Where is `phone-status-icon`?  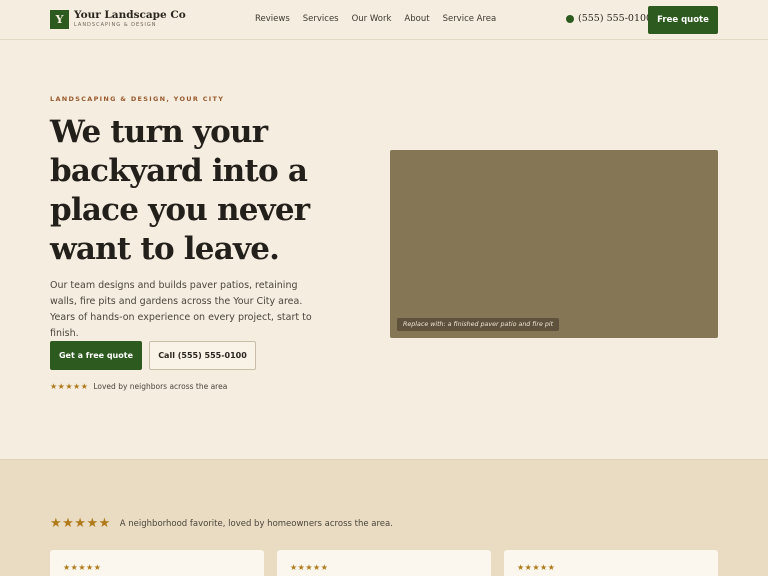
phone-status-icon is located at coordinates (570, 18).